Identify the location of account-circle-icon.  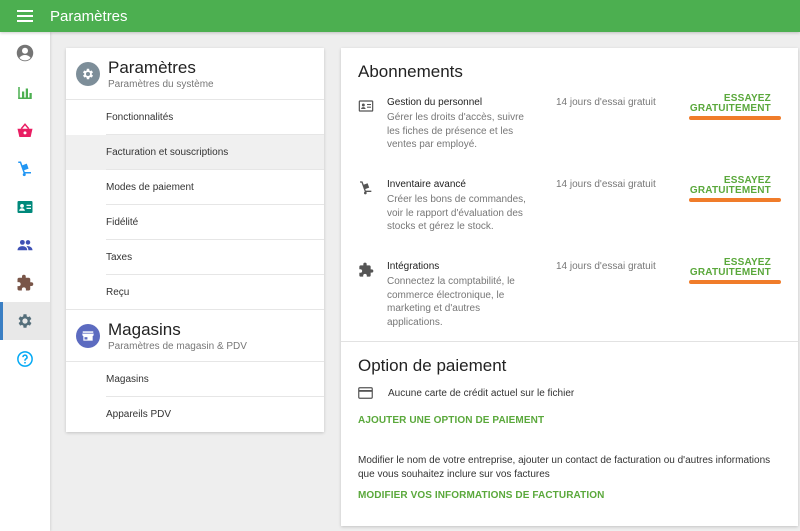
(25, 53).